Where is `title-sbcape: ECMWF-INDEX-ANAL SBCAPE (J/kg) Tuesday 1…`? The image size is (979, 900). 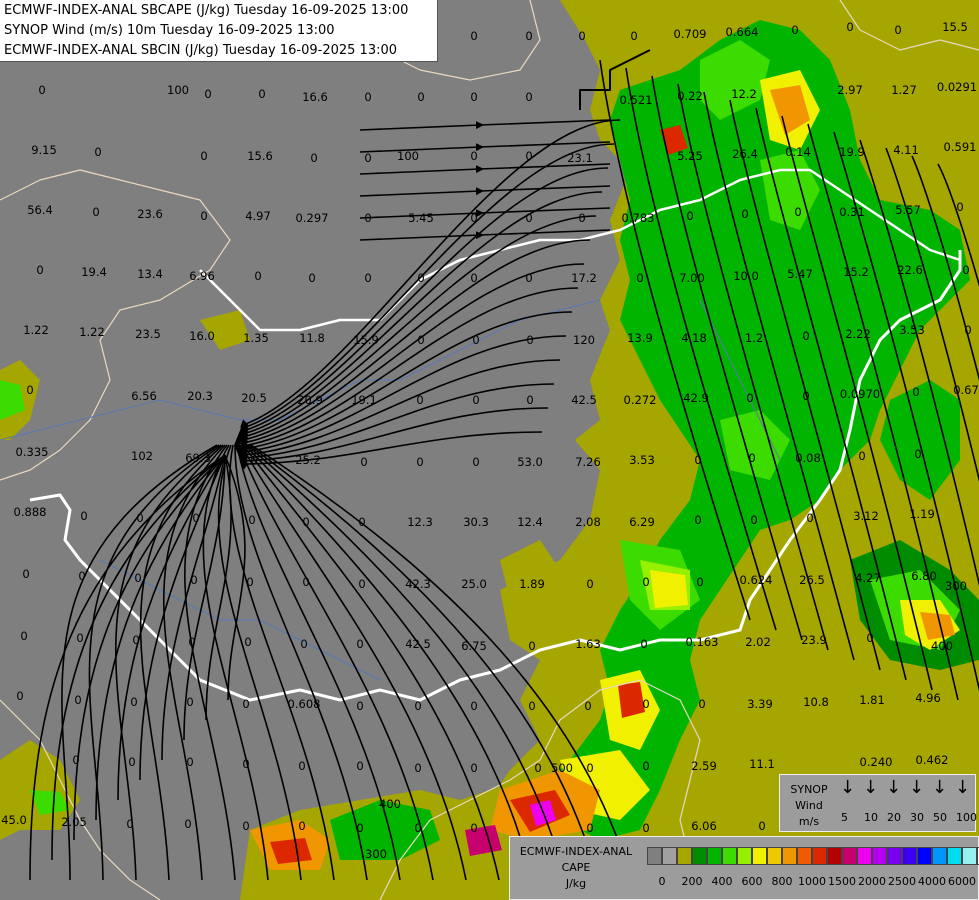 title-sbcape: ECMWF-INDEX-ANAL SBCAPE (J/kg) Tuesday 1… is located at coordinates (206, 10).